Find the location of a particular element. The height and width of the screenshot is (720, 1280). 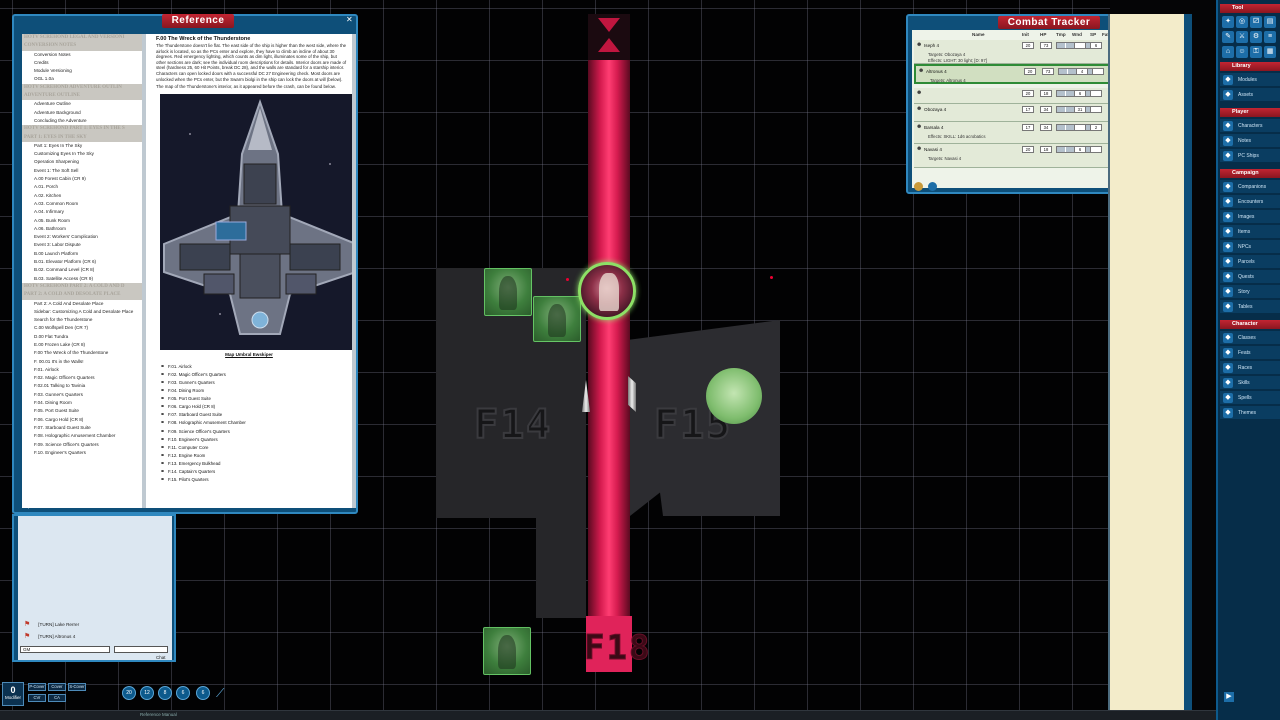

toc-item: C.00 Wolfspell Den (CR 7) is located at coordinates (82, 328).